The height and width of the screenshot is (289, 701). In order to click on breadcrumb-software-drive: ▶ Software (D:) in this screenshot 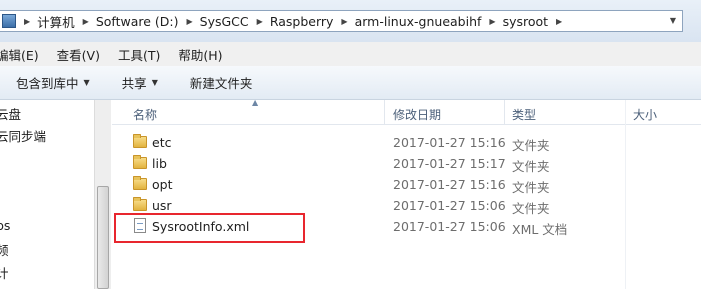, I will do `click(127, 21)`.